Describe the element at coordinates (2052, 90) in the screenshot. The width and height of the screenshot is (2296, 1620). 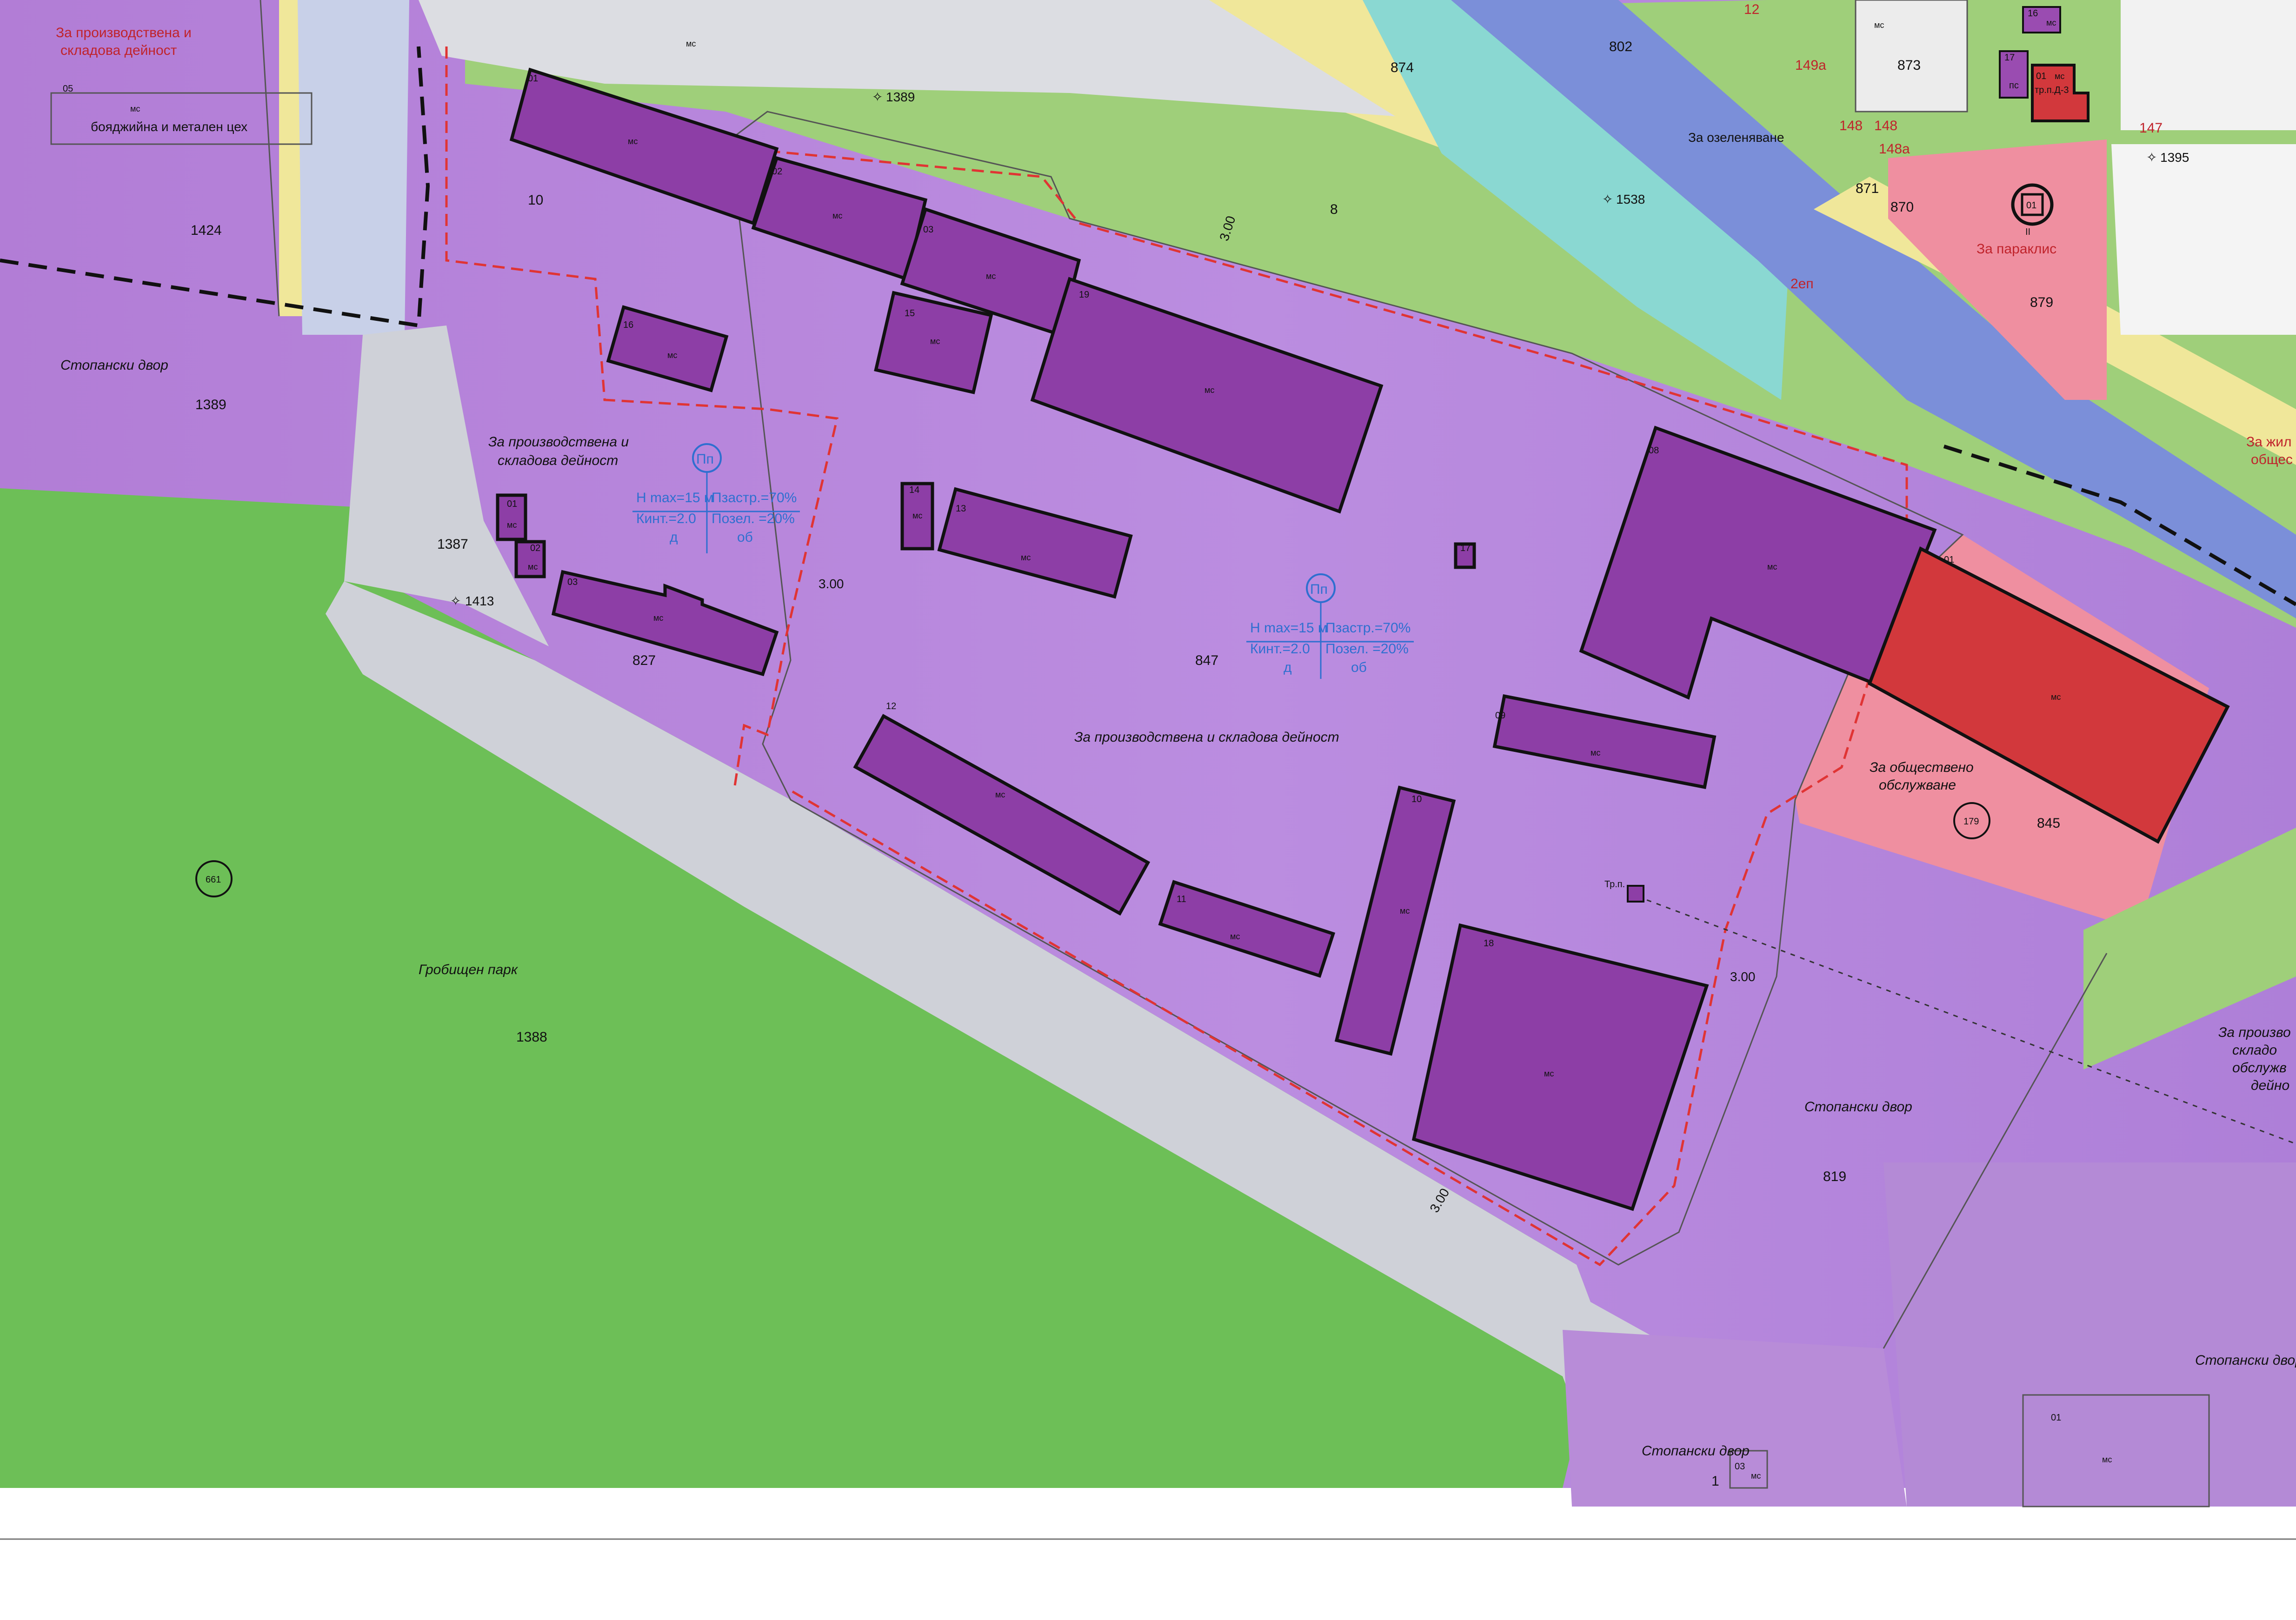
I see `label-trp: тр.п.Д-3` at that location.